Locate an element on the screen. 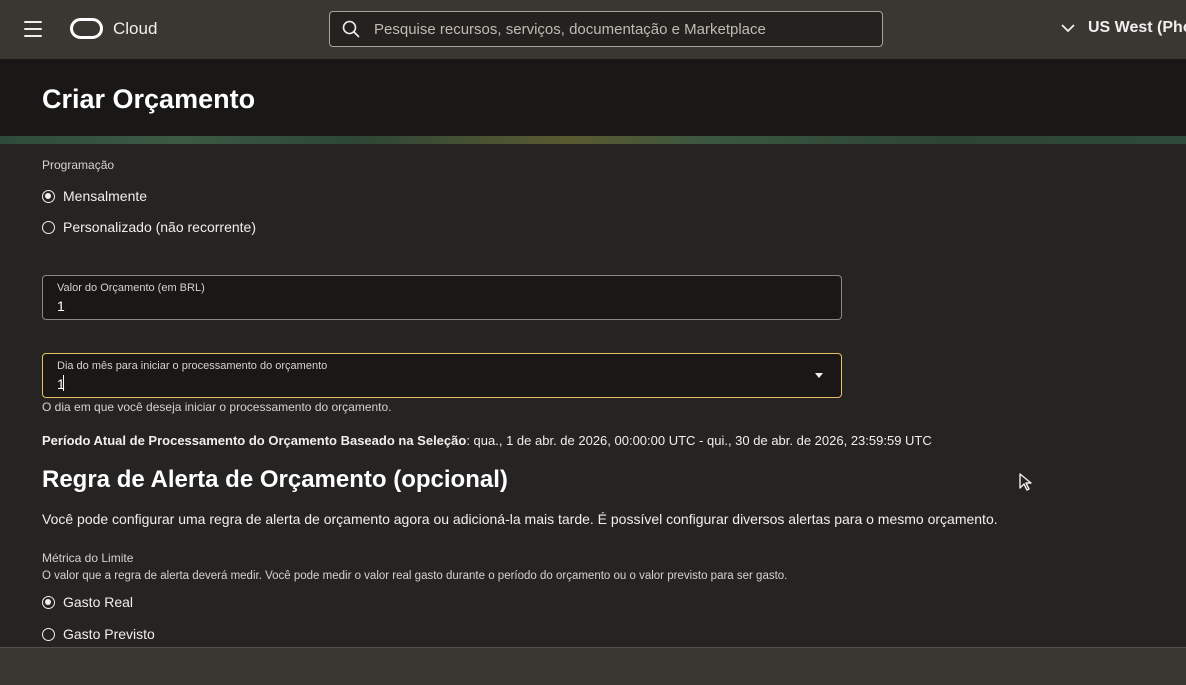  schedule-option-monthly: Mensalmente is located at coordinates (94, 196).